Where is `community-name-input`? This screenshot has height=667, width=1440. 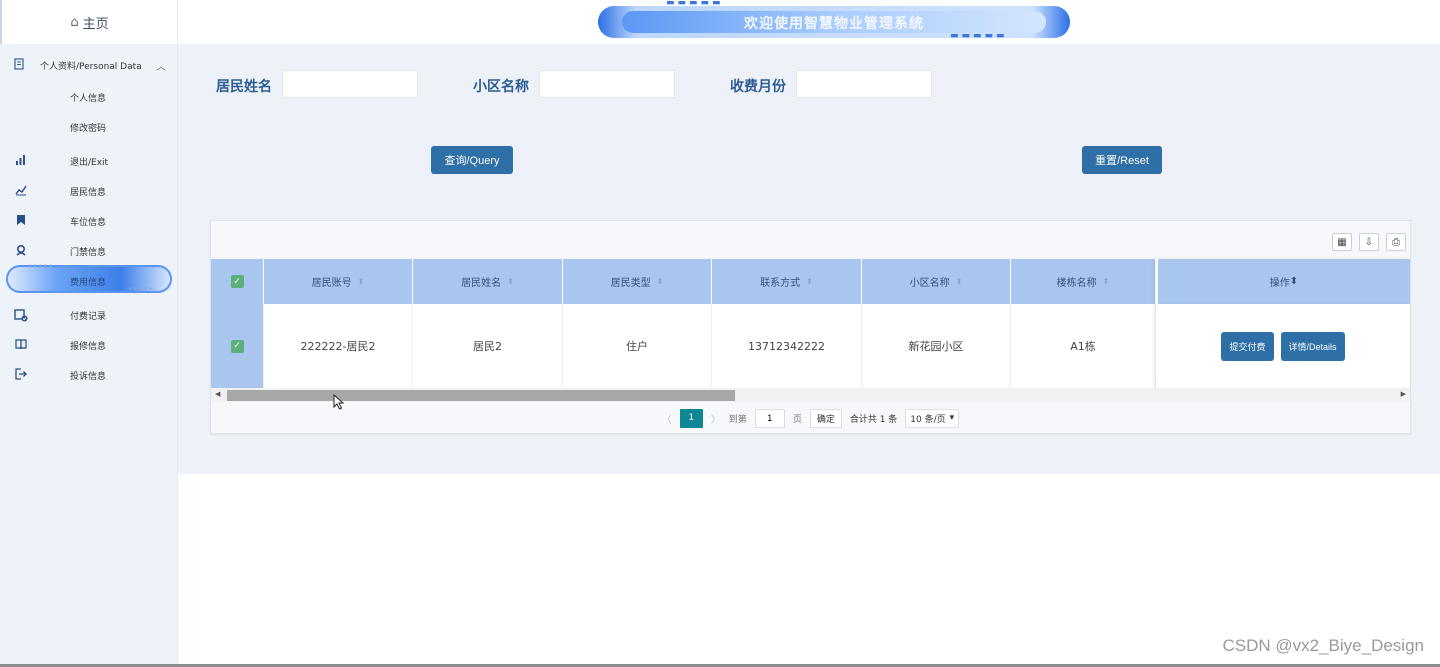 community-name-input is located at coordinates (607, 84).